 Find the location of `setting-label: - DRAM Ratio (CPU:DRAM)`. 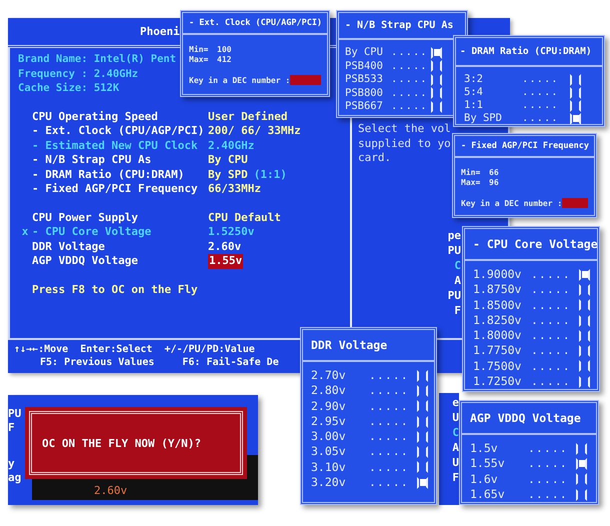

setting-label: - DRAM Ratio (CPU:DRAM) is located at coordinates (120, 175).